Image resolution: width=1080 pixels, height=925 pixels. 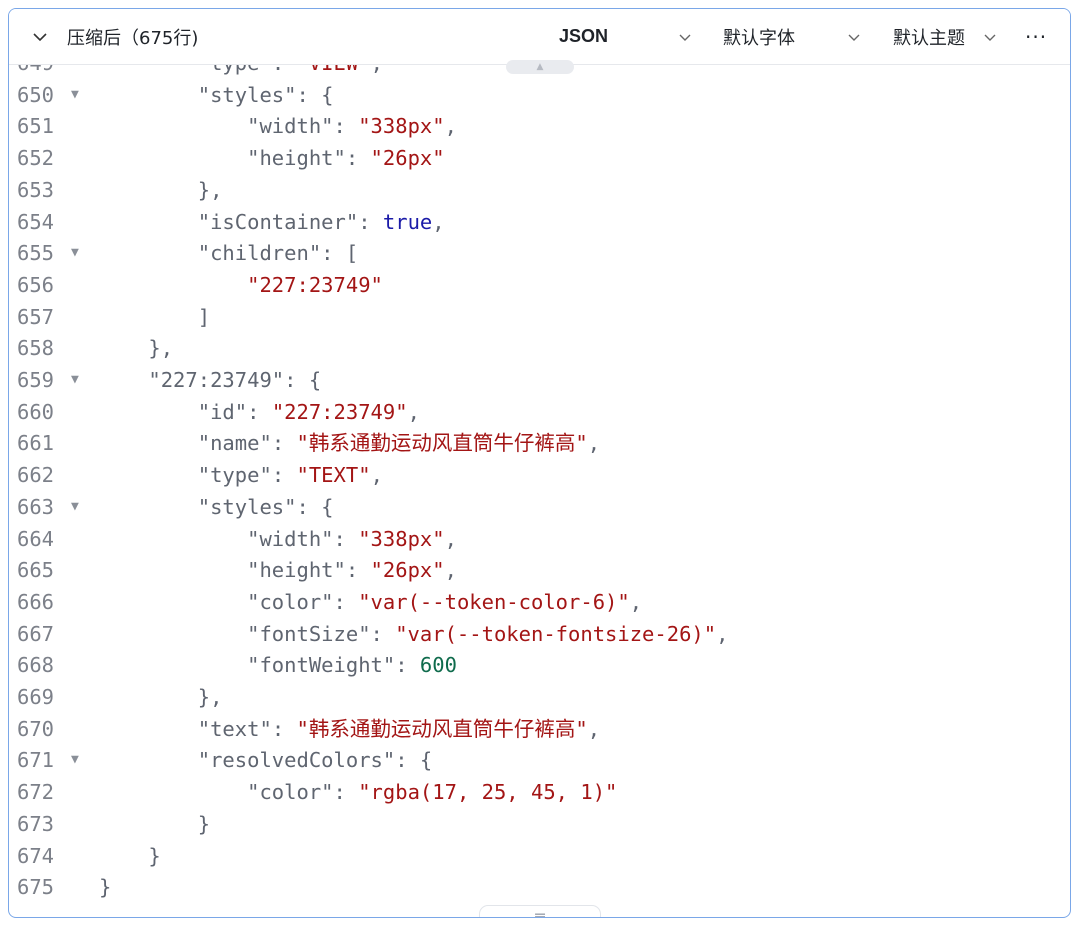 I want to click on code-token: "var(--token-color-6)", so click(x=494, y=601).